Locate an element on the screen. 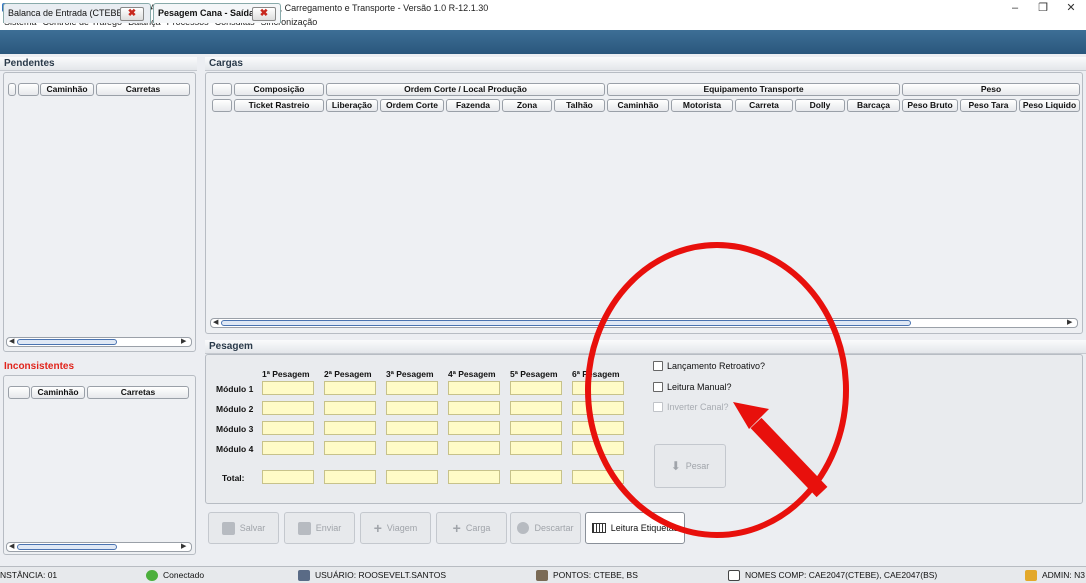 The width and height of the screenshot is (1086, 583). annotation-overlay is located at coordinates (717, 390).